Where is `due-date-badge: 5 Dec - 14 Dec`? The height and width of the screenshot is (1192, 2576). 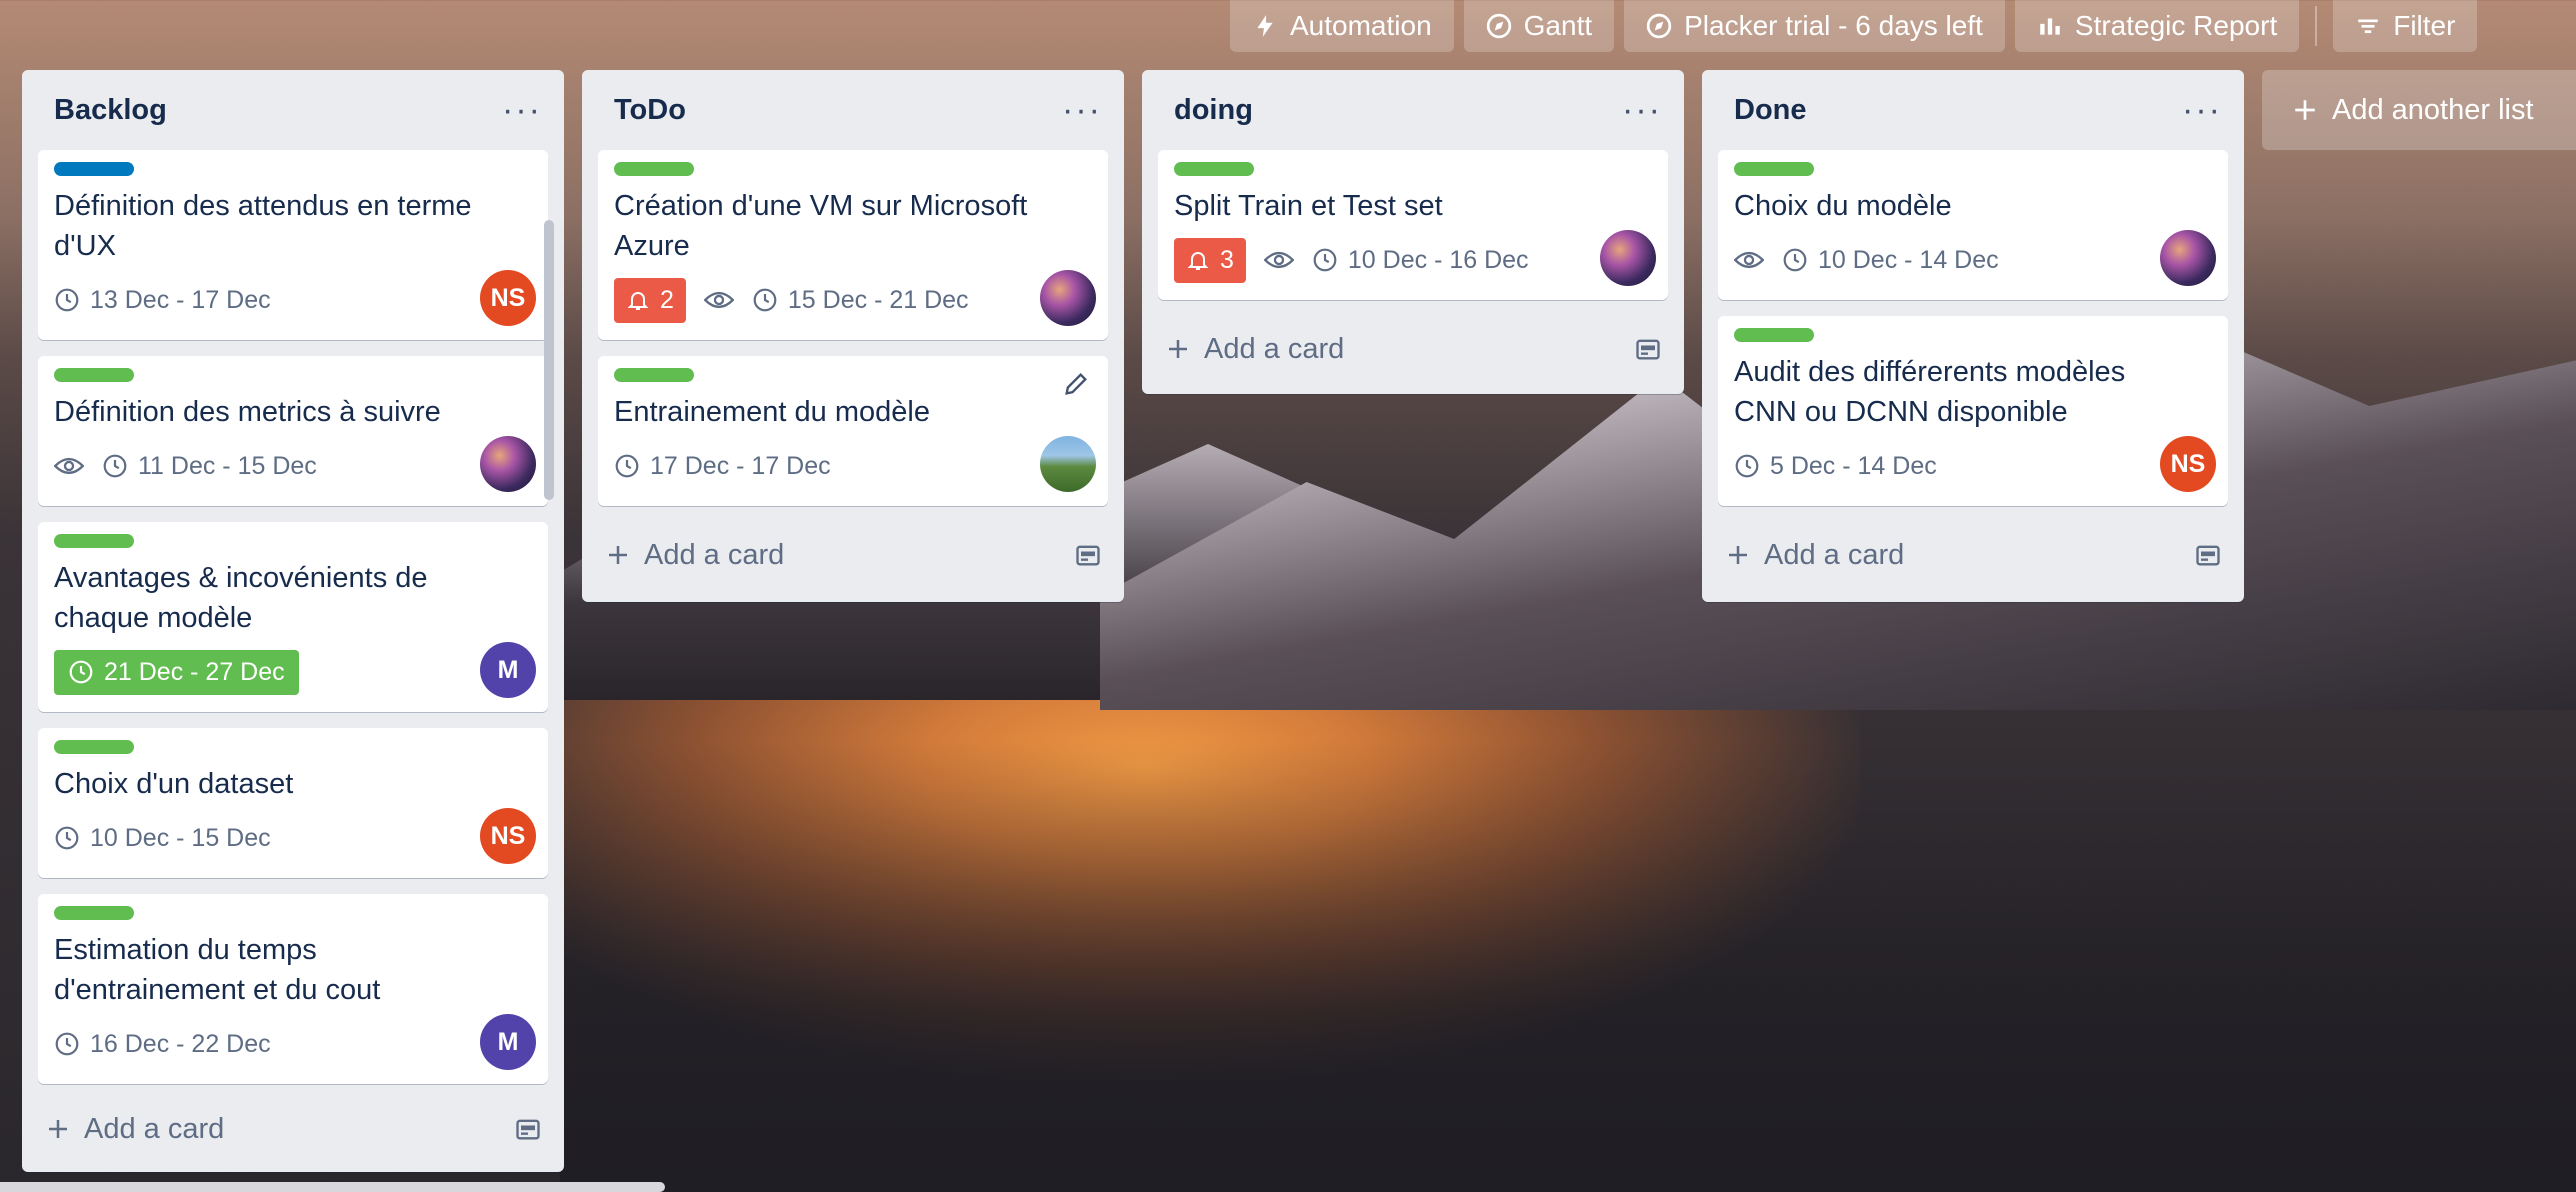
due-date-badge: 5 Dec - 14 Dec is located at coordinates (1835, 466).